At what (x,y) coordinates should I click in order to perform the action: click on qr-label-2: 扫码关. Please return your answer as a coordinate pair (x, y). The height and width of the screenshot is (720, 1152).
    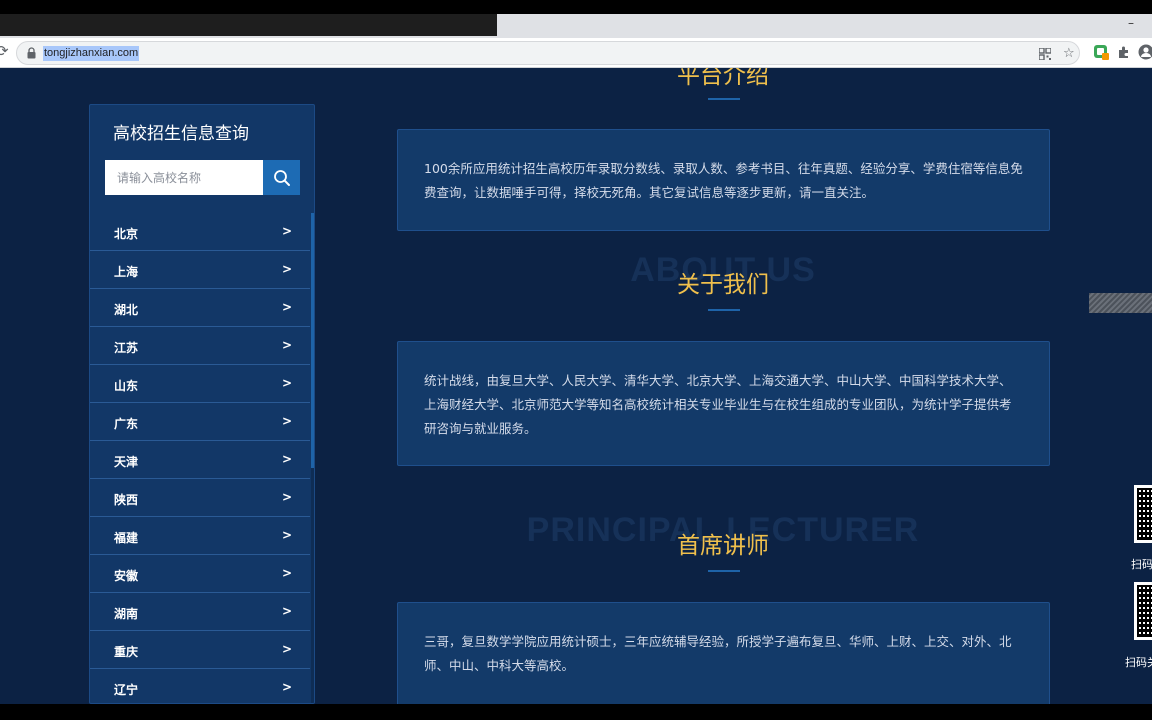
    Looking at the image, I should click on (1138, 662).